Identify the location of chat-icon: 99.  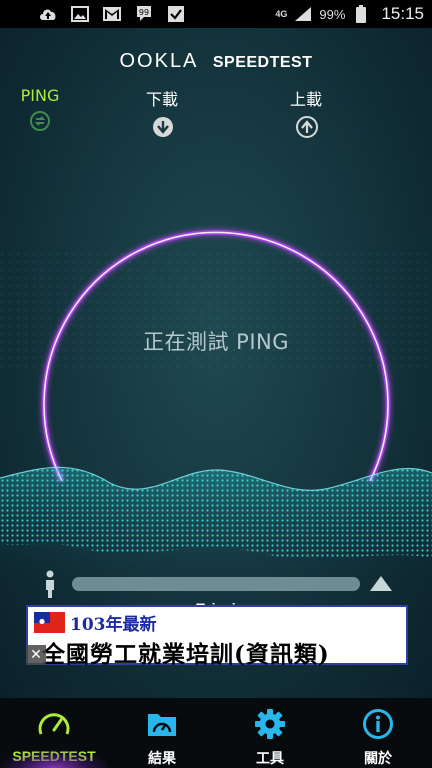
(144, 14).